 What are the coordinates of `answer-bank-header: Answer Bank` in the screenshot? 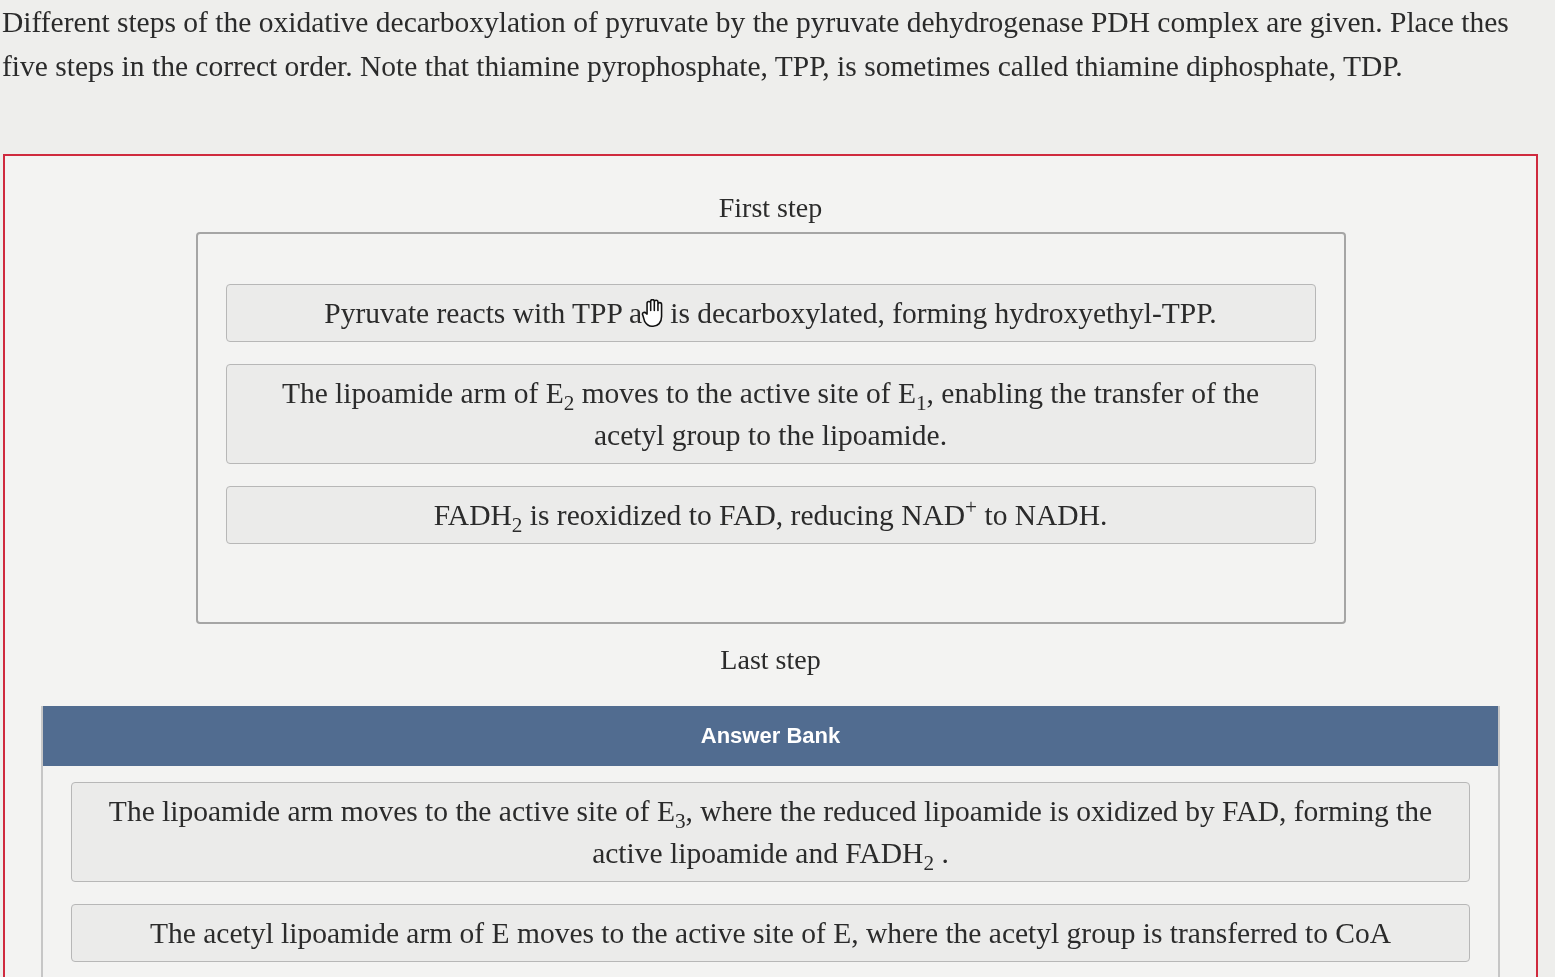 It's located at (770, 736).